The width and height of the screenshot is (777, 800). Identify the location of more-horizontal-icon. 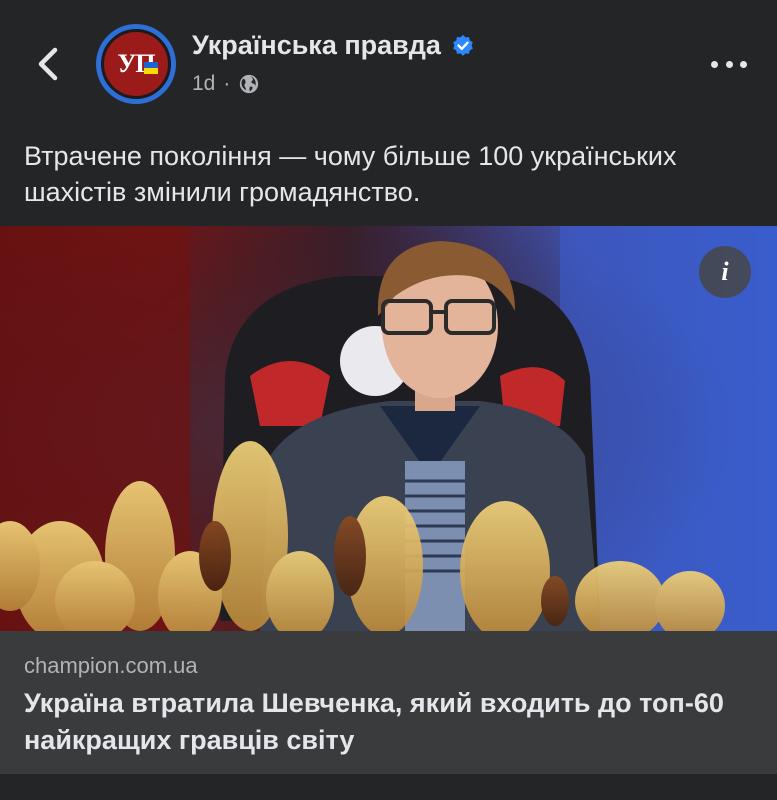
(714, 64).